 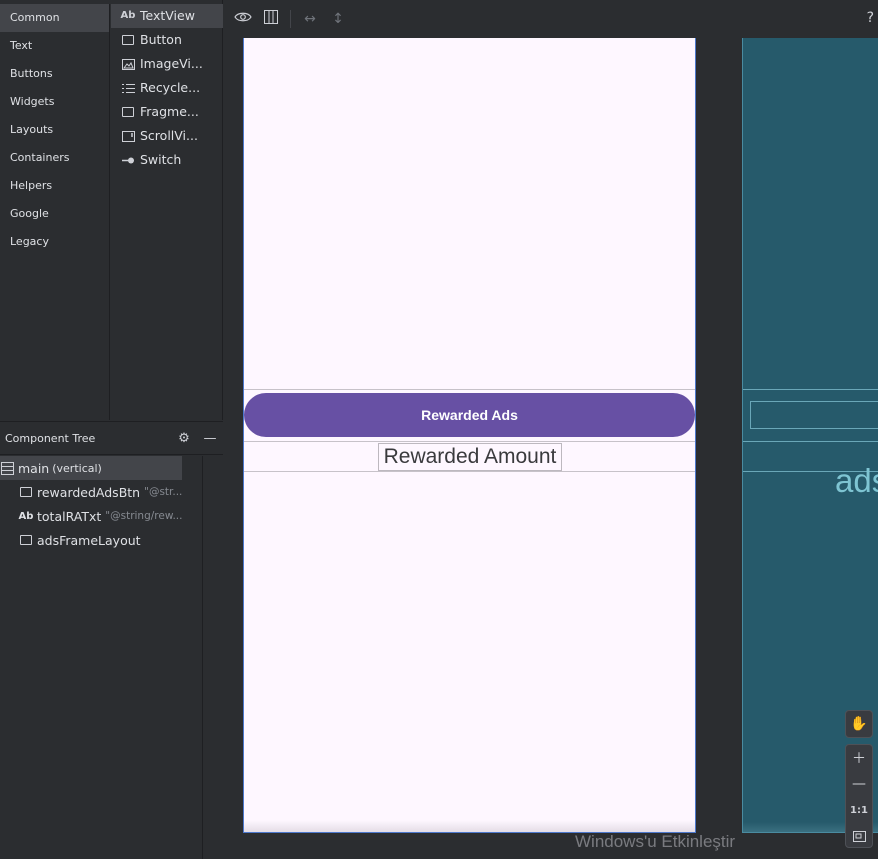 What do you see at coordinates (338, 19) in the screenshot?
I see `vertical-resize-icon: ↕` at bounding box center [338, 19].